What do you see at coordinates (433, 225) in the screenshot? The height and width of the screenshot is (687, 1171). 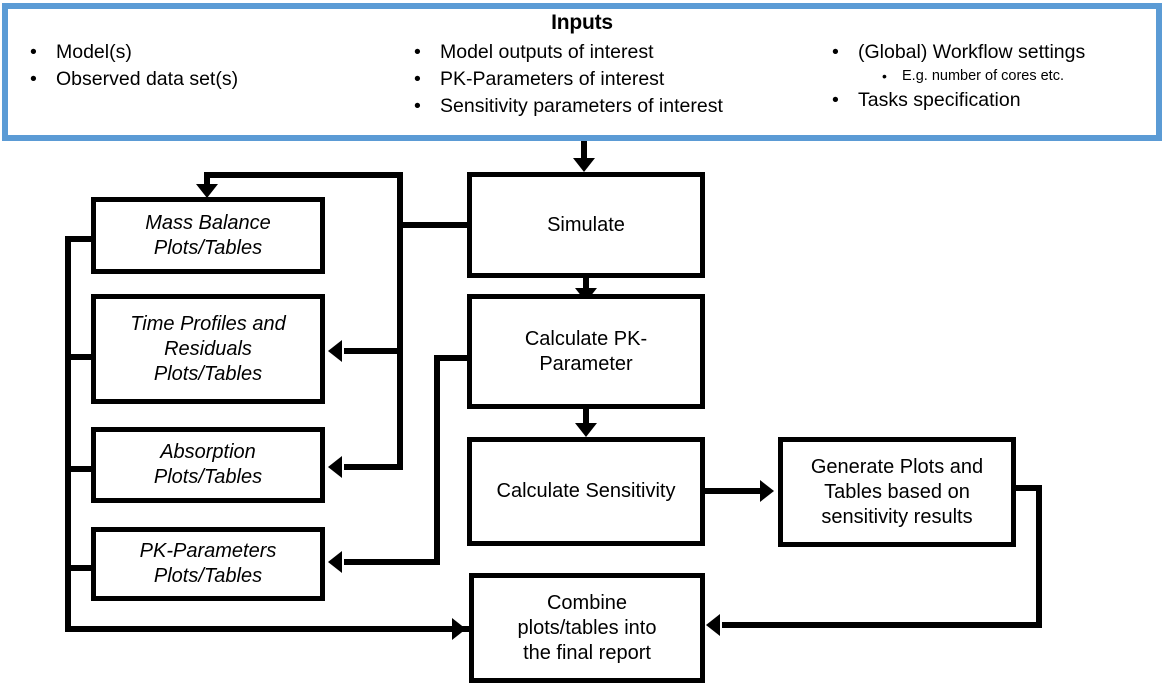 I see `connector-simulate-left-stub` at bounding box center [433, 225].